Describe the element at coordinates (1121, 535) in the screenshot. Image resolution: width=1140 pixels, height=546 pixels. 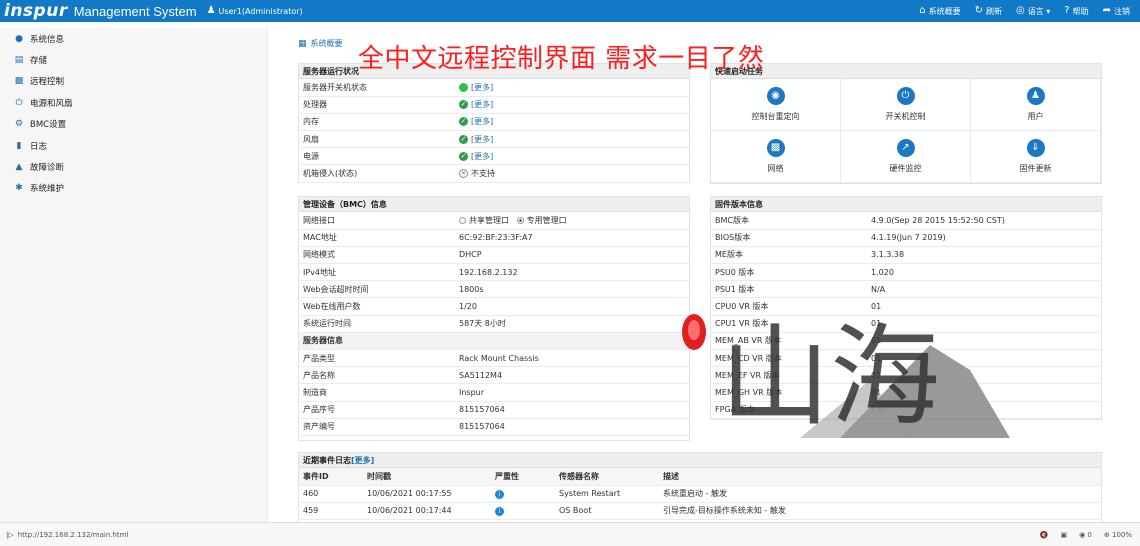
I see `zoom-level: 100%` at that location.